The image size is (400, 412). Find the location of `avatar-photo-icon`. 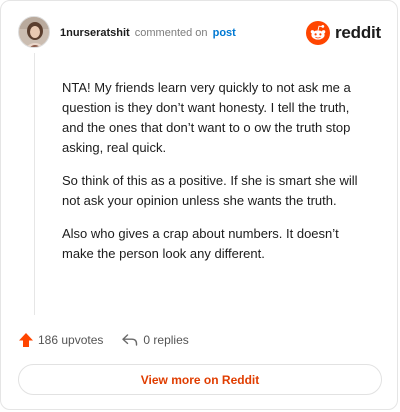

avatar-photo-icon is located at coordinates (34, 32).